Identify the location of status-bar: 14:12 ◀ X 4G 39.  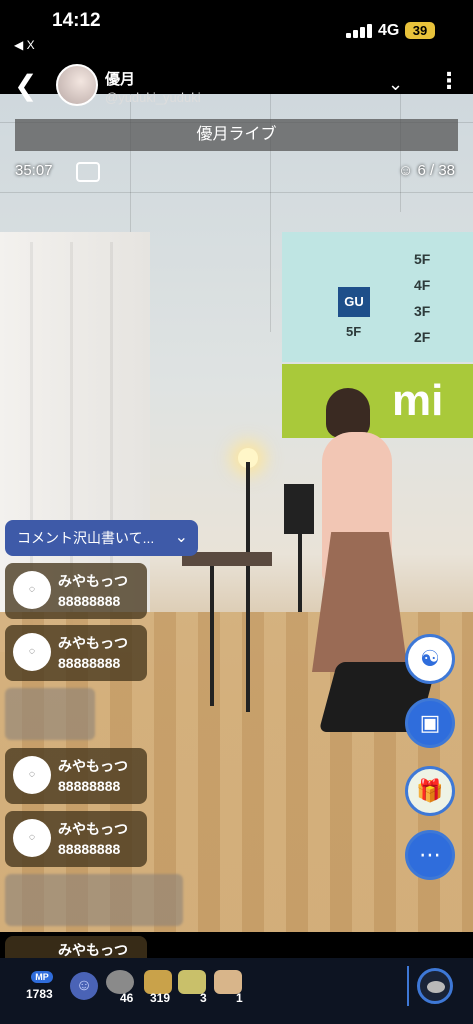
(236, 29).